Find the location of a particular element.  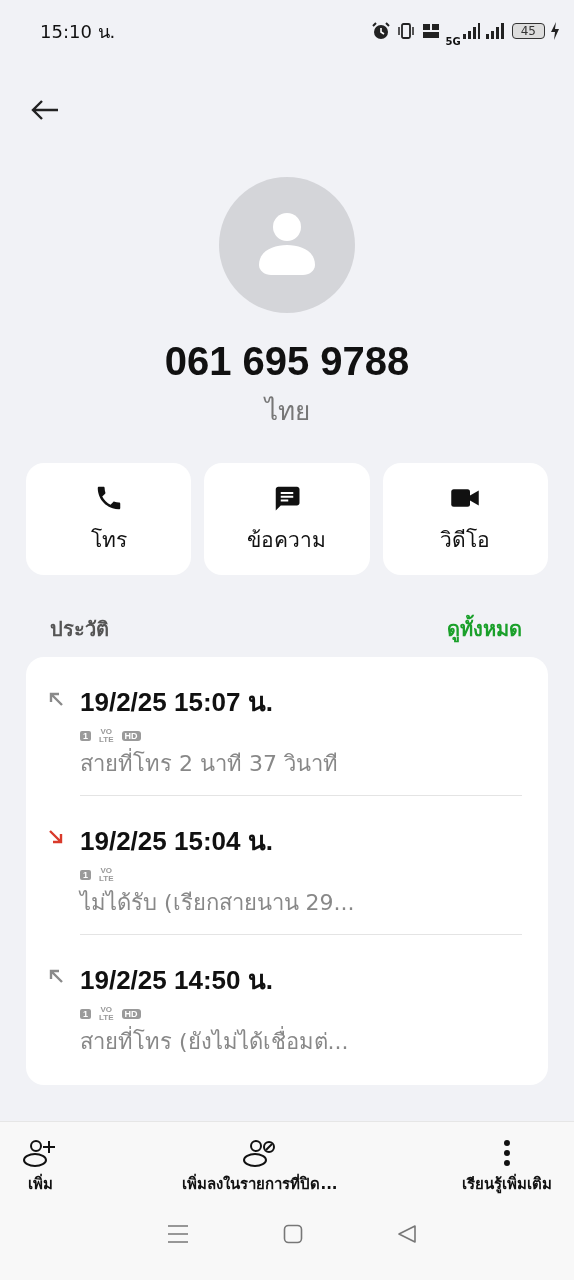

call-detail: สายที่โทร 2 นาที 37 วินาที is located at coordinates (301, 763).